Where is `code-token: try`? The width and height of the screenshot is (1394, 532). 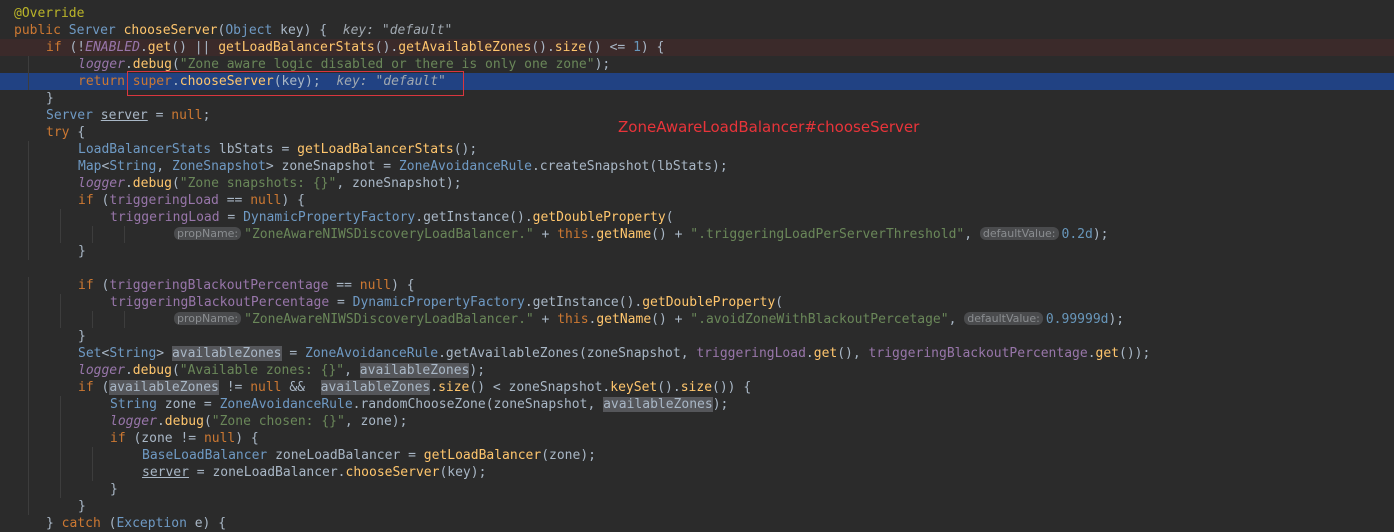 code-token: try is located at coordinates (62, 132).